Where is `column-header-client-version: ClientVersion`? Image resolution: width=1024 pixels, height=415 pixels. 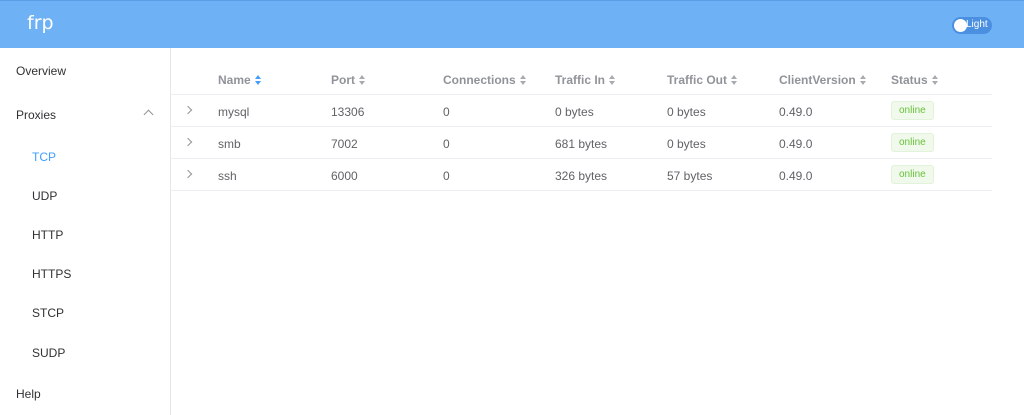 column-header-client-version: ClientVersion is located at coordinates (823, 80).